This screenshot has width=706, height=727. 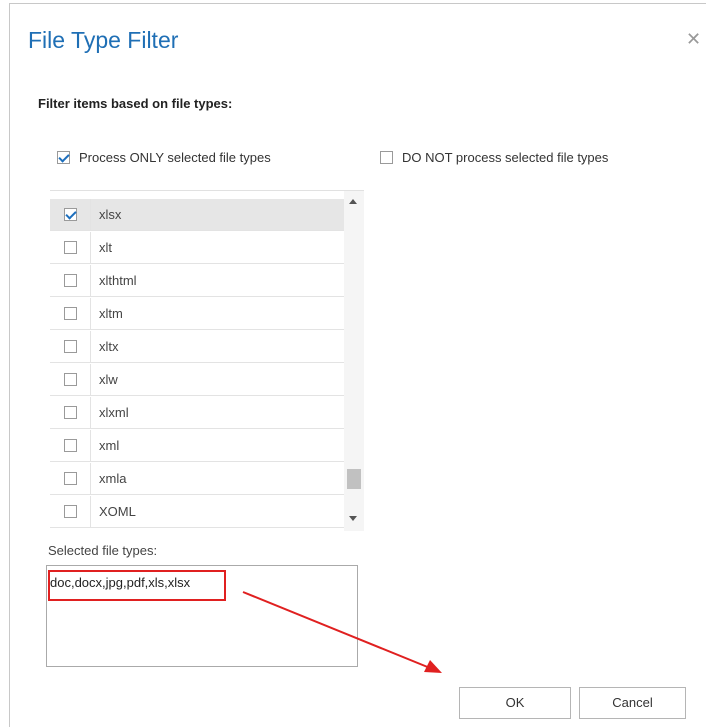 I want to click on cancel-button: Cancel, so click(x=632, y=703).